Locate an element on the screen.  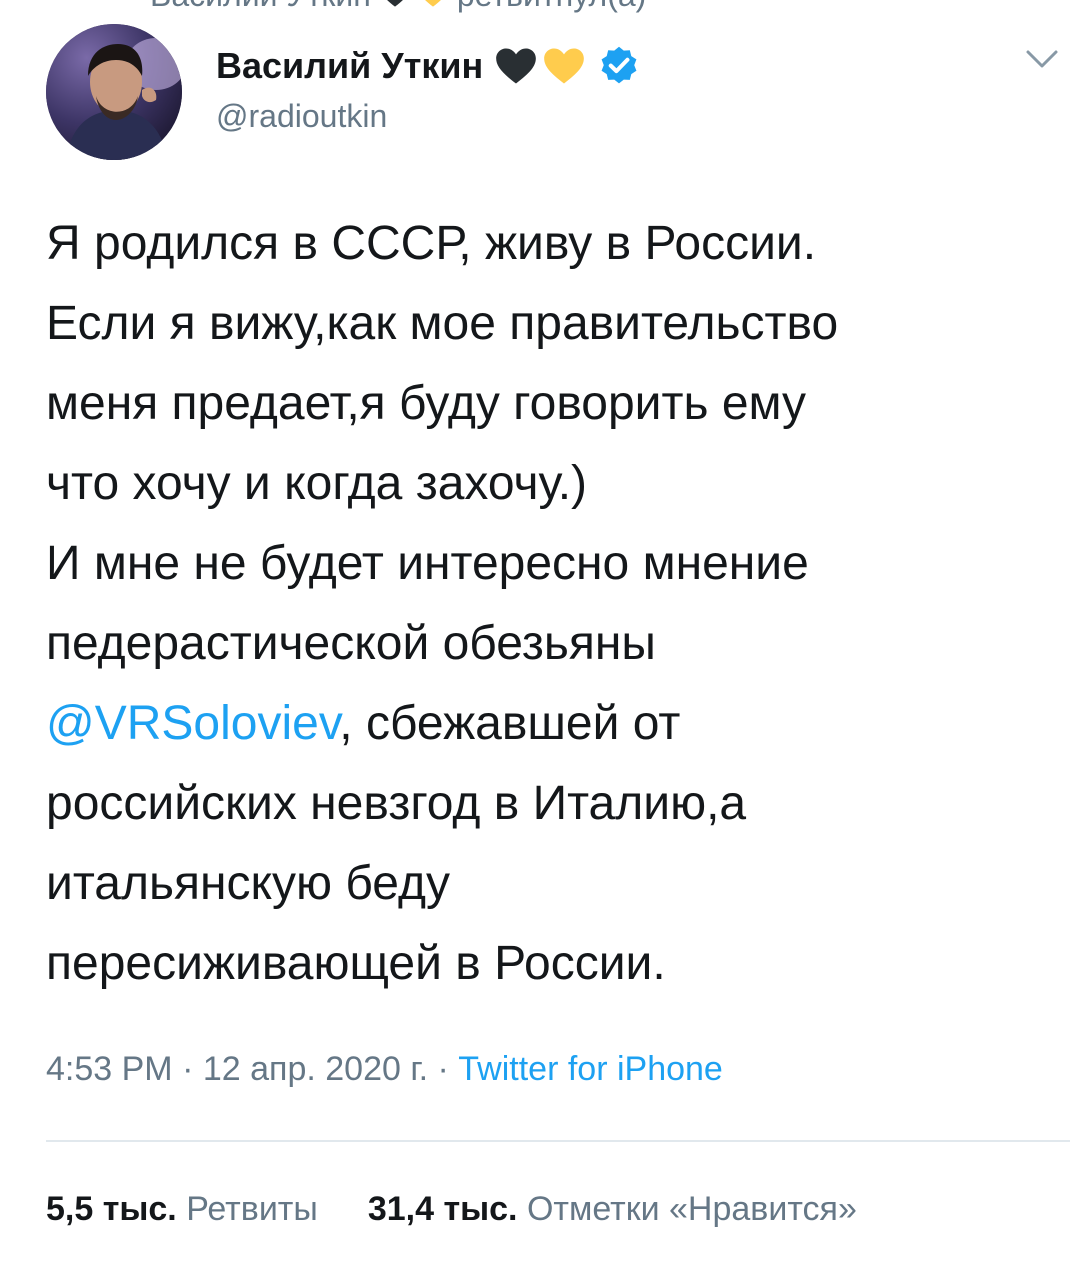
likes-label: Отметки «Нравится» is located at coordinates (691, 1209).